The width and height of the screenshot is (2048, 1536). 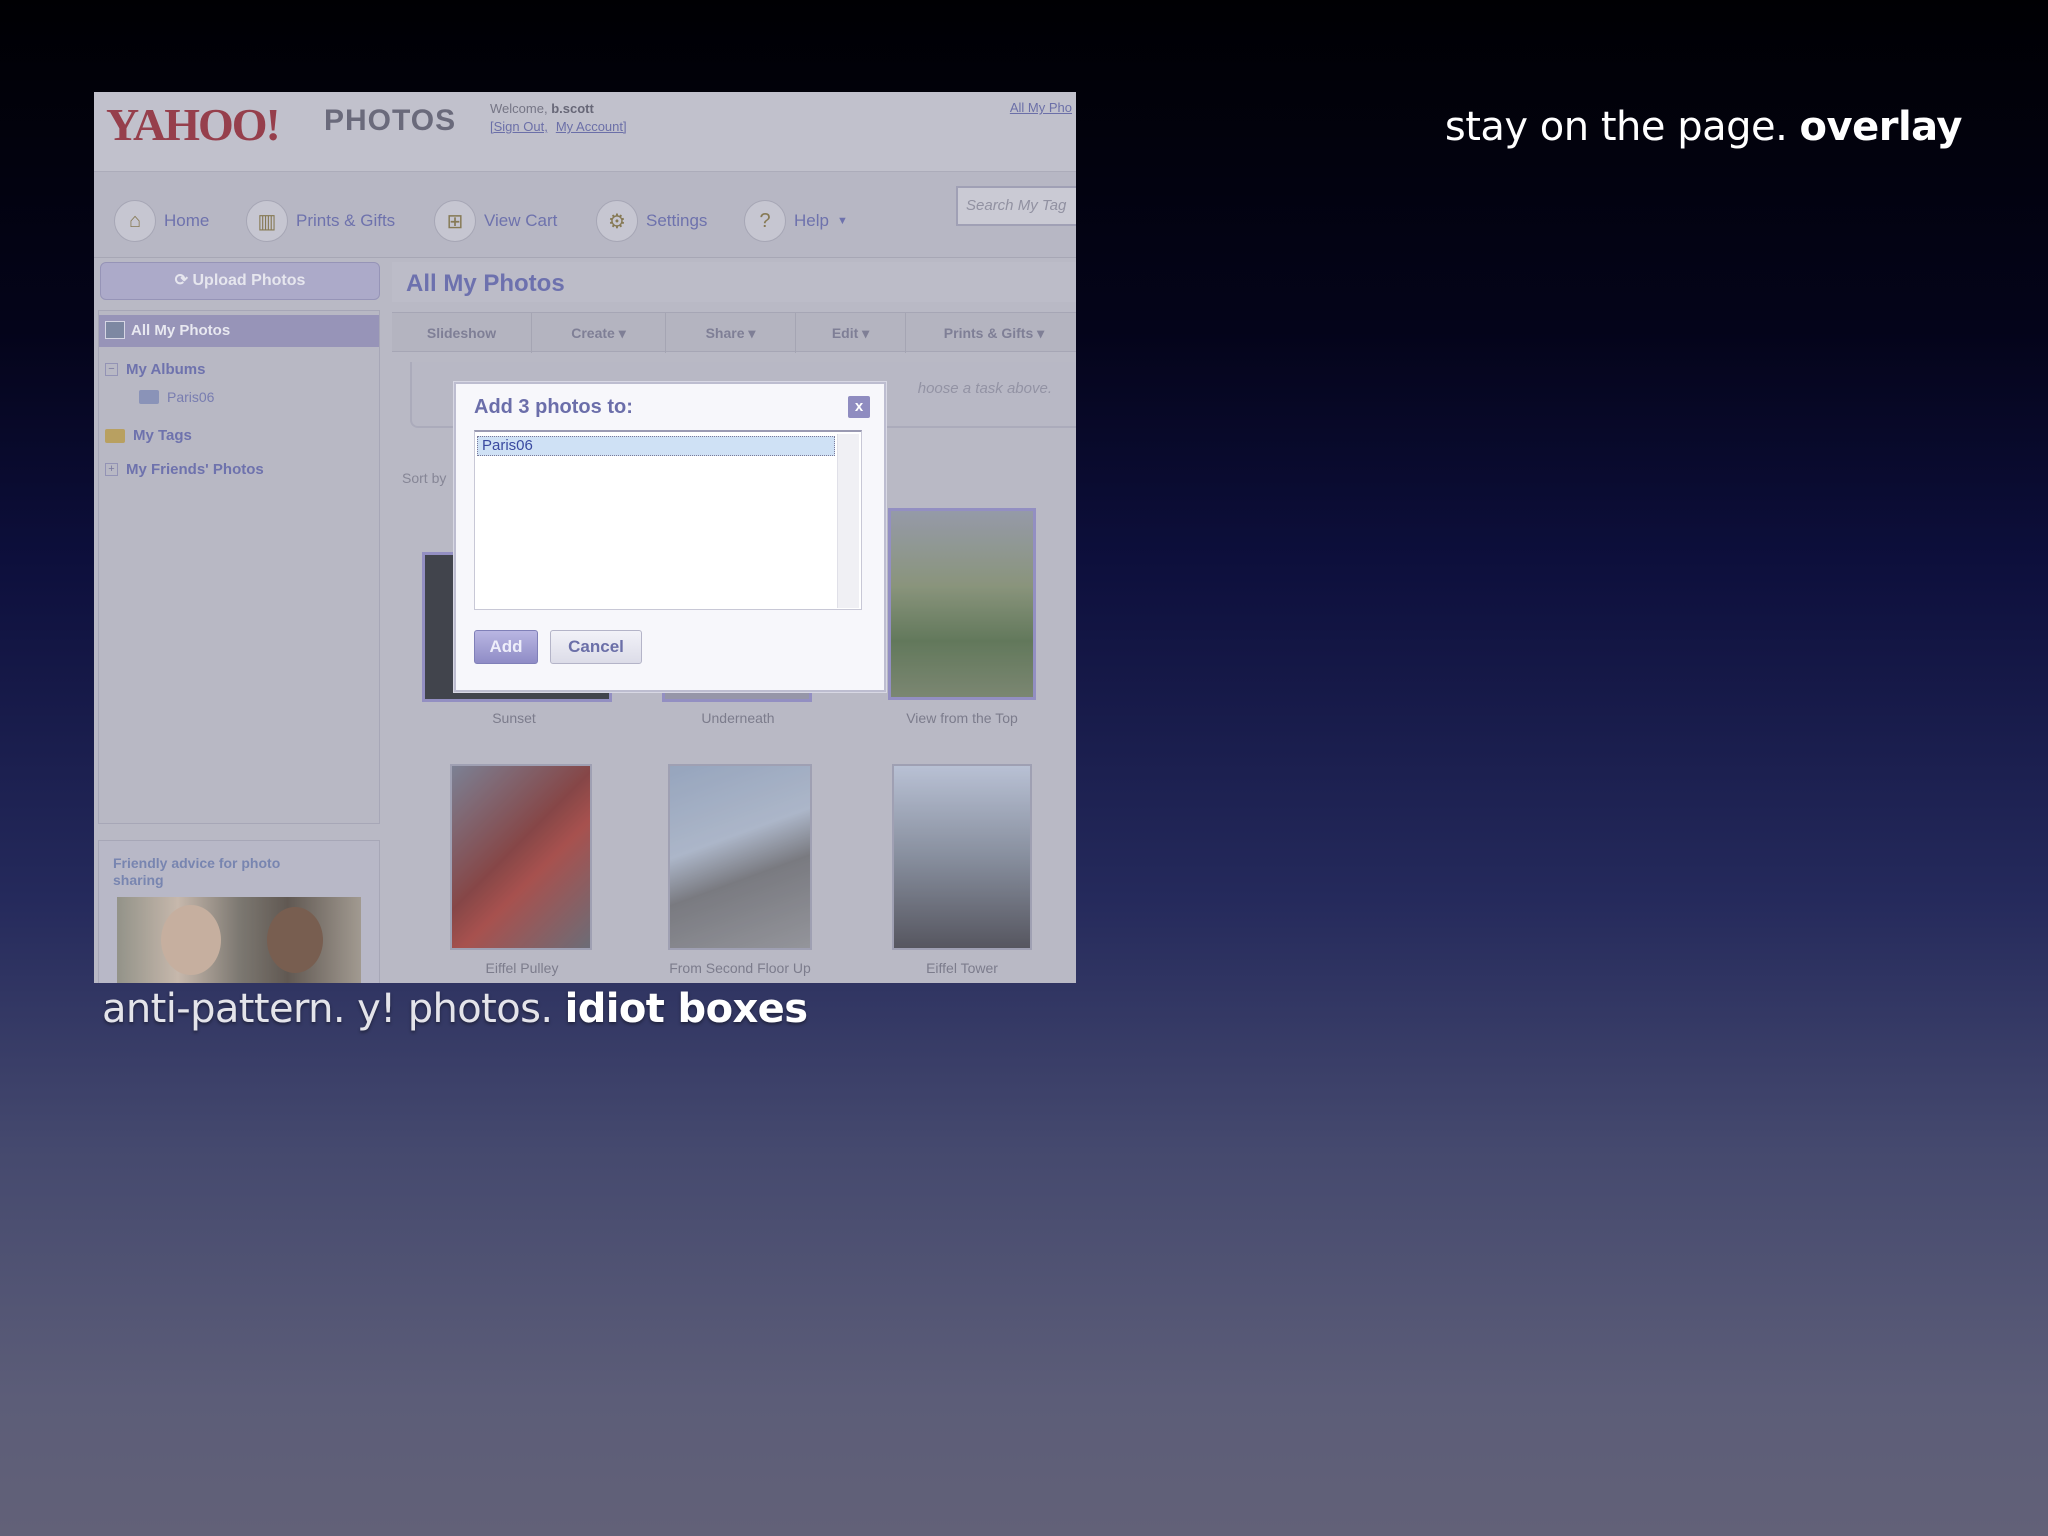 I want to click on slide-title-regular: stay on the page., so click(x=1616, y=127).